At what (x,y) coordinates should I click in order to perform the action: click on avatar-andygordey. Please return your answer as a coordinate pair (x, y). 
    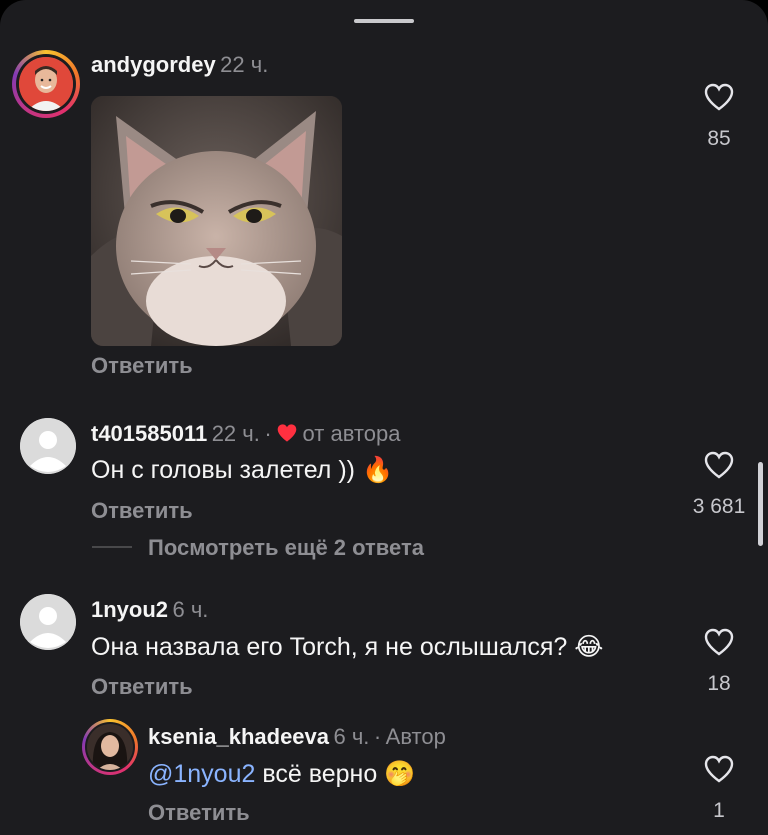
    Looking at the image, I should click on (46, 84).